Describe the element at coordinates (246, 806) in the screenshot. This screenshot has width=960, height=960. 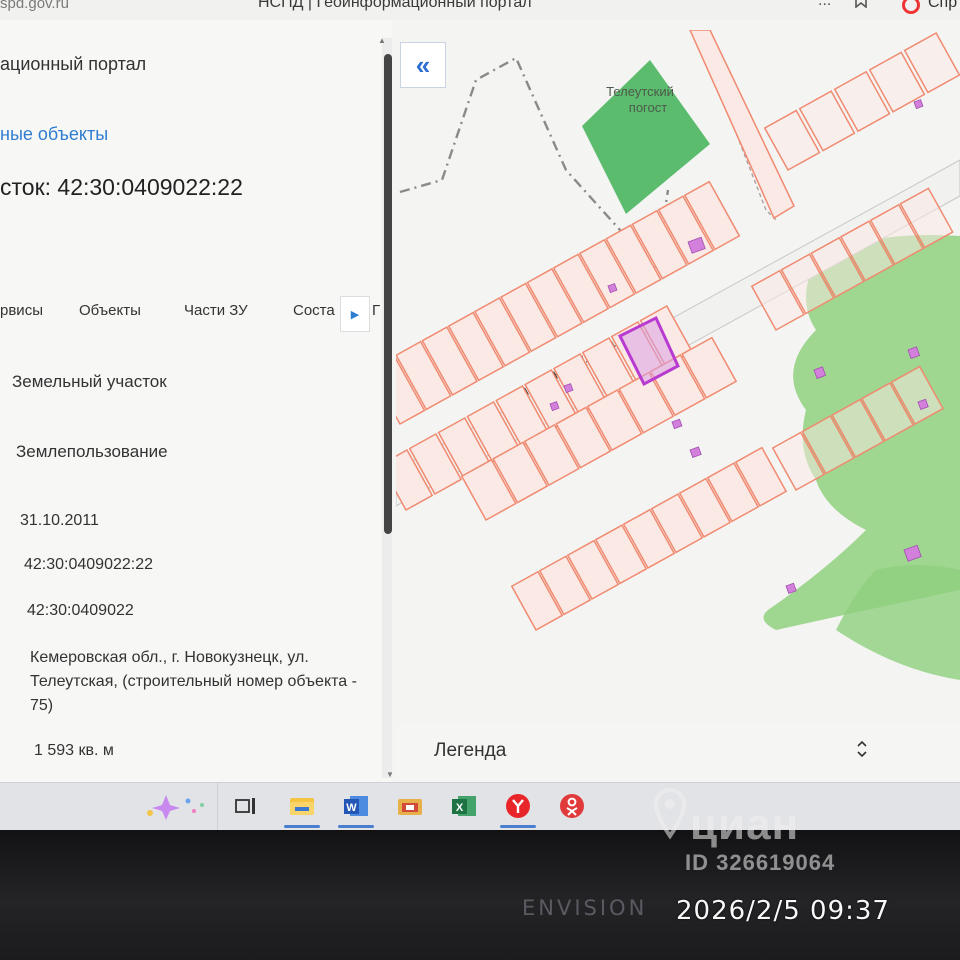
I see `task-view-icon` at that location.